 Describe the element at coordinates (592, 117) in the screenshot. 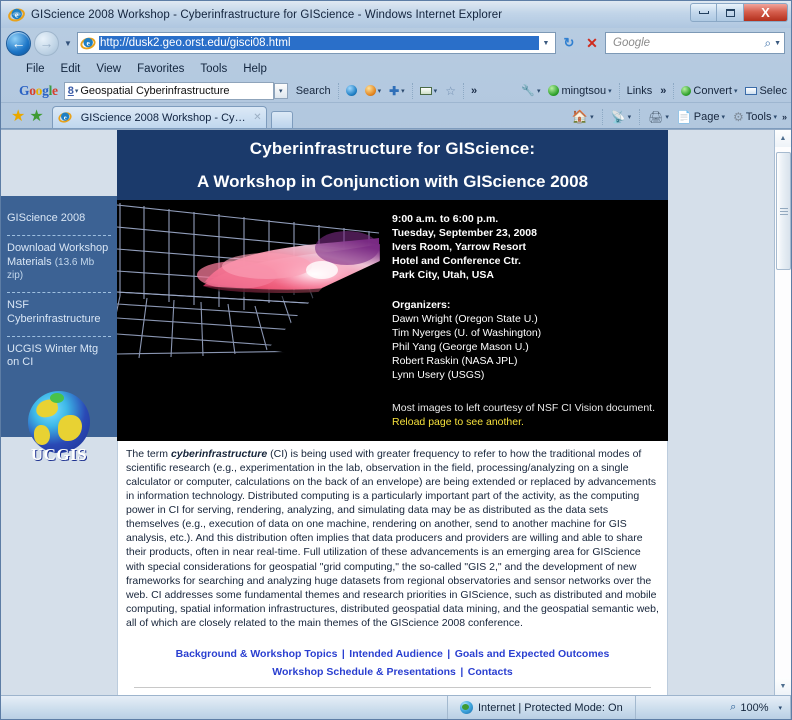

I see `home-caret-icon: ▾` at that location.